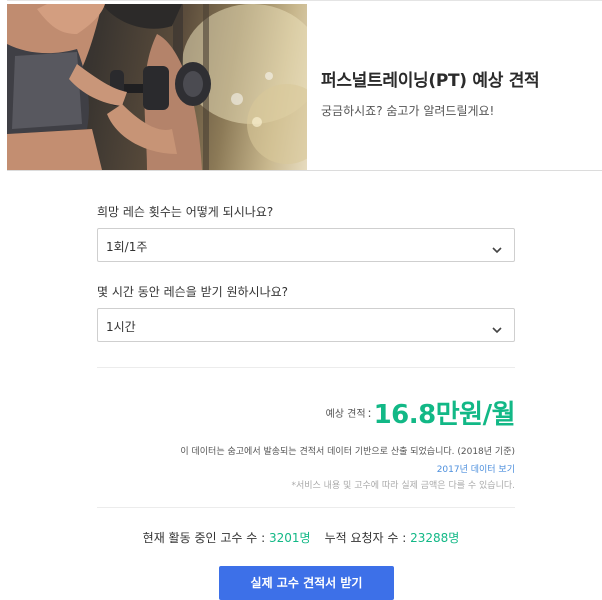 This screenshot has width=602, height=600. Describe the element at coordinates (476, 468) in the screenshot. I see `view-2017-data-link: 2017년 데이터 보기` at that location.